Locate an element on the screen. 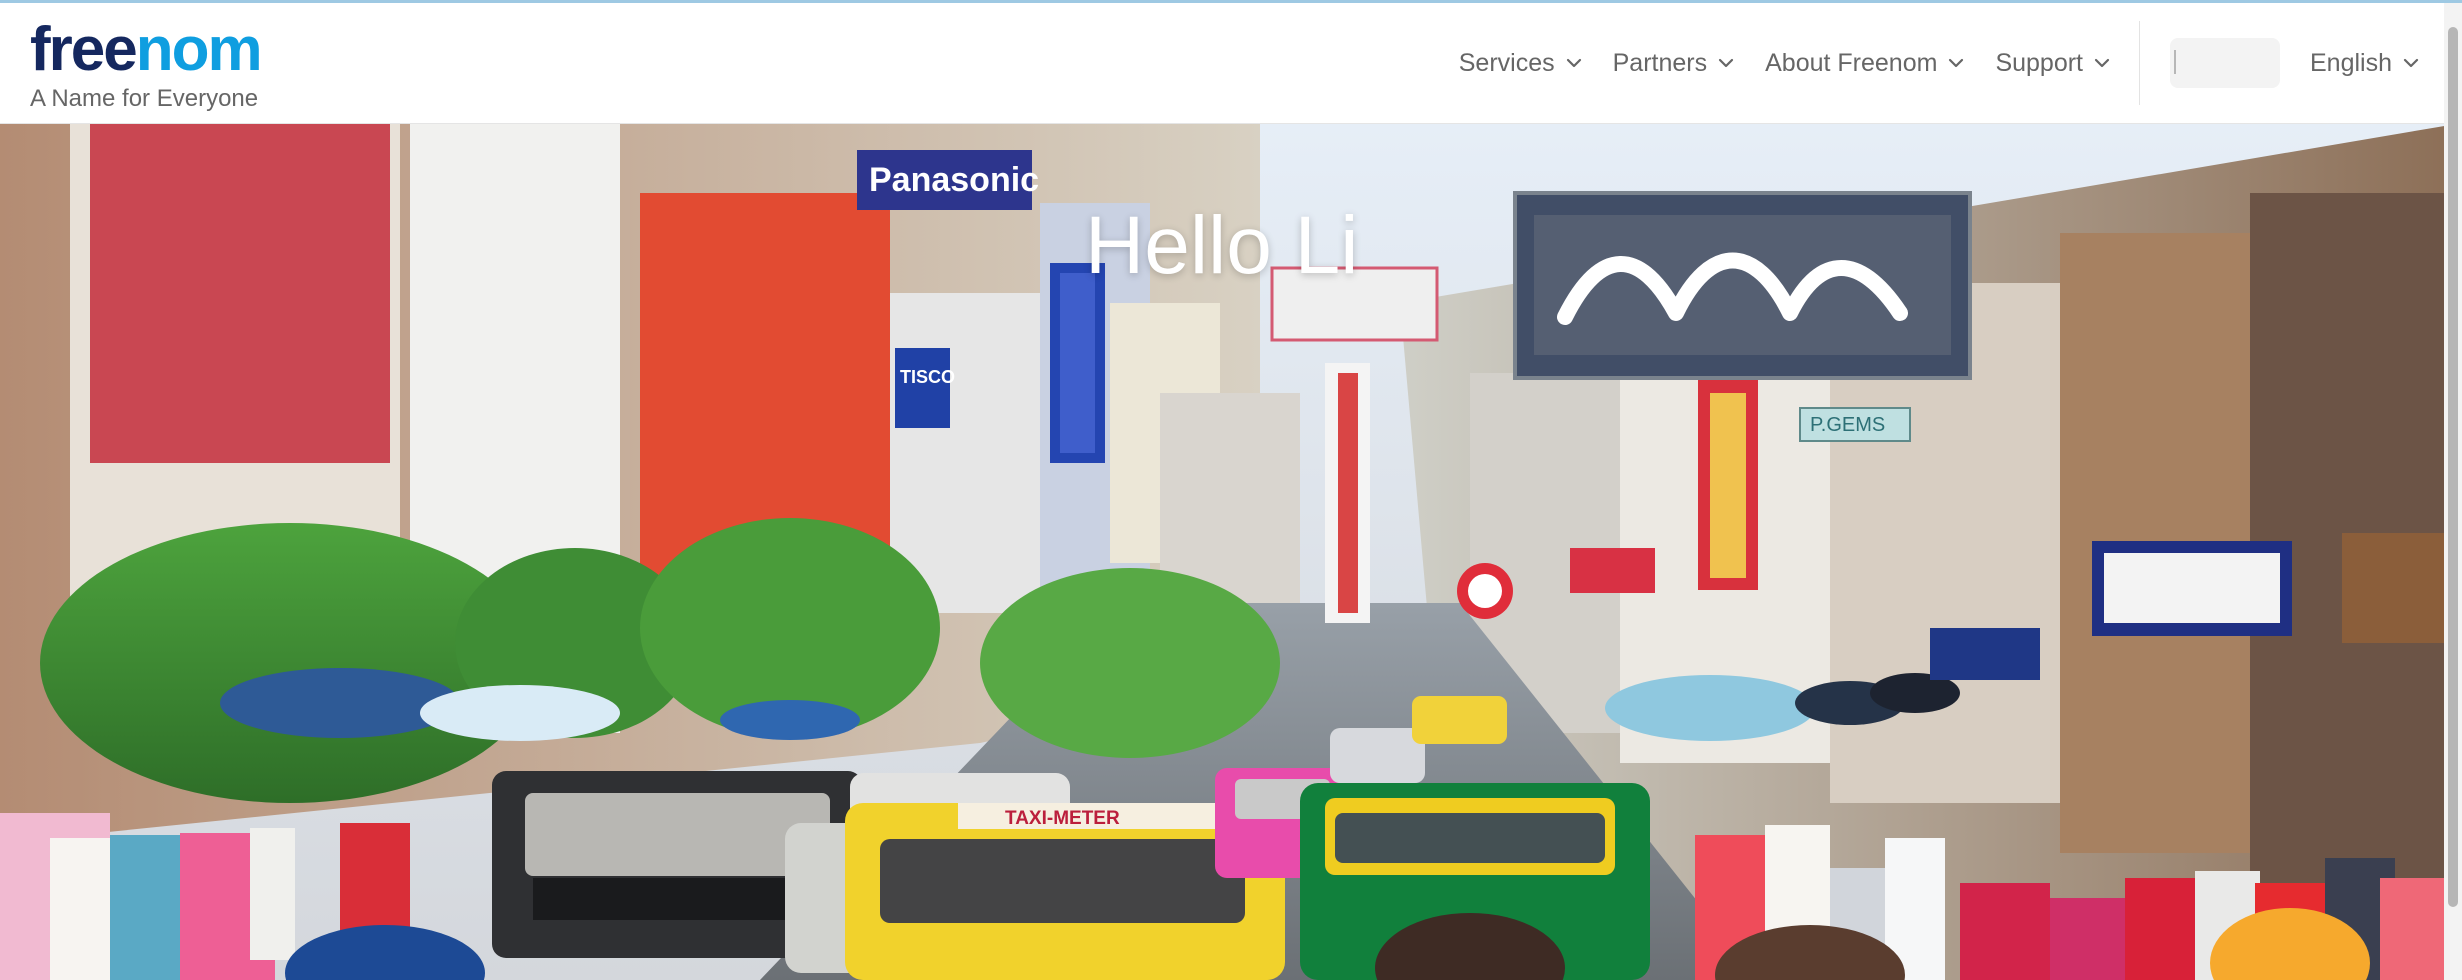 This screenshot has height=980, width=2462. nav-services: Services is located at coordinates (1521, 63).